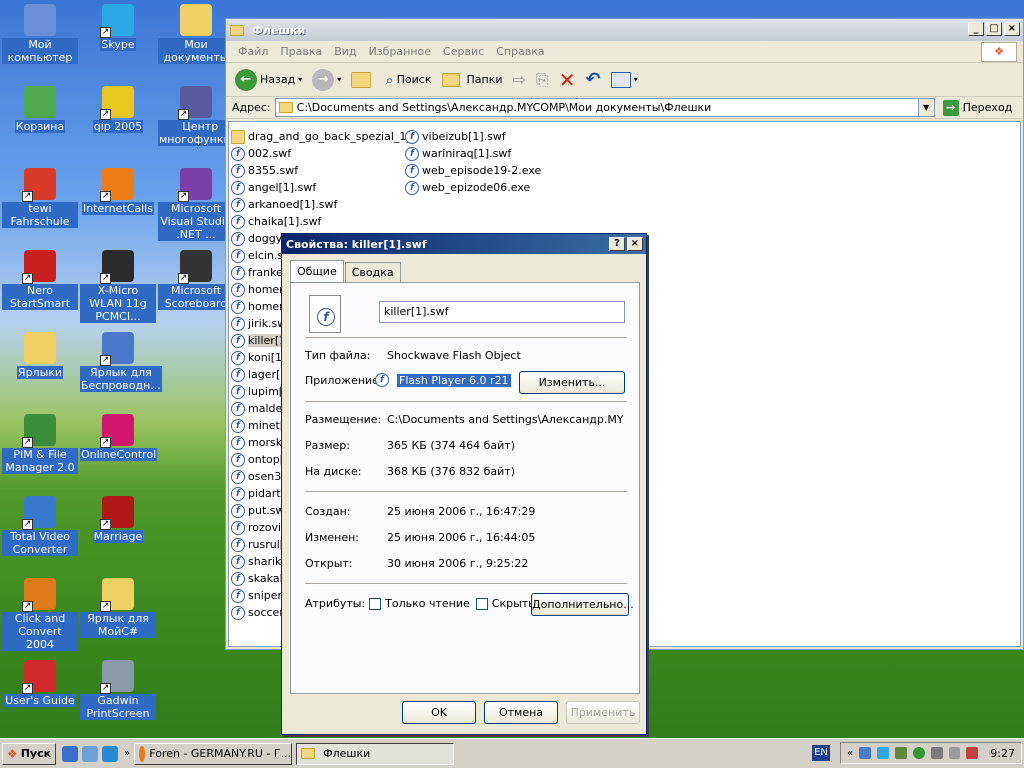 The image size is (1024, 768). I want to click on file-item: f wariniraq[1].swf, so click(473, 153).